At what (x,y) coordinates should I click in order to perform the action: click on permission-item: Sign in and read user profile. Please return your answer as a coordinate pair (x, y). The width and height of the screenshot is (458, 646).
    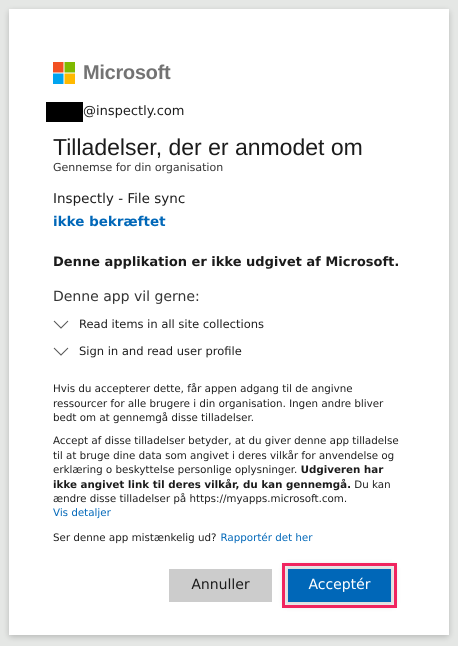
    Looking at the image, I should click on (147, 351).